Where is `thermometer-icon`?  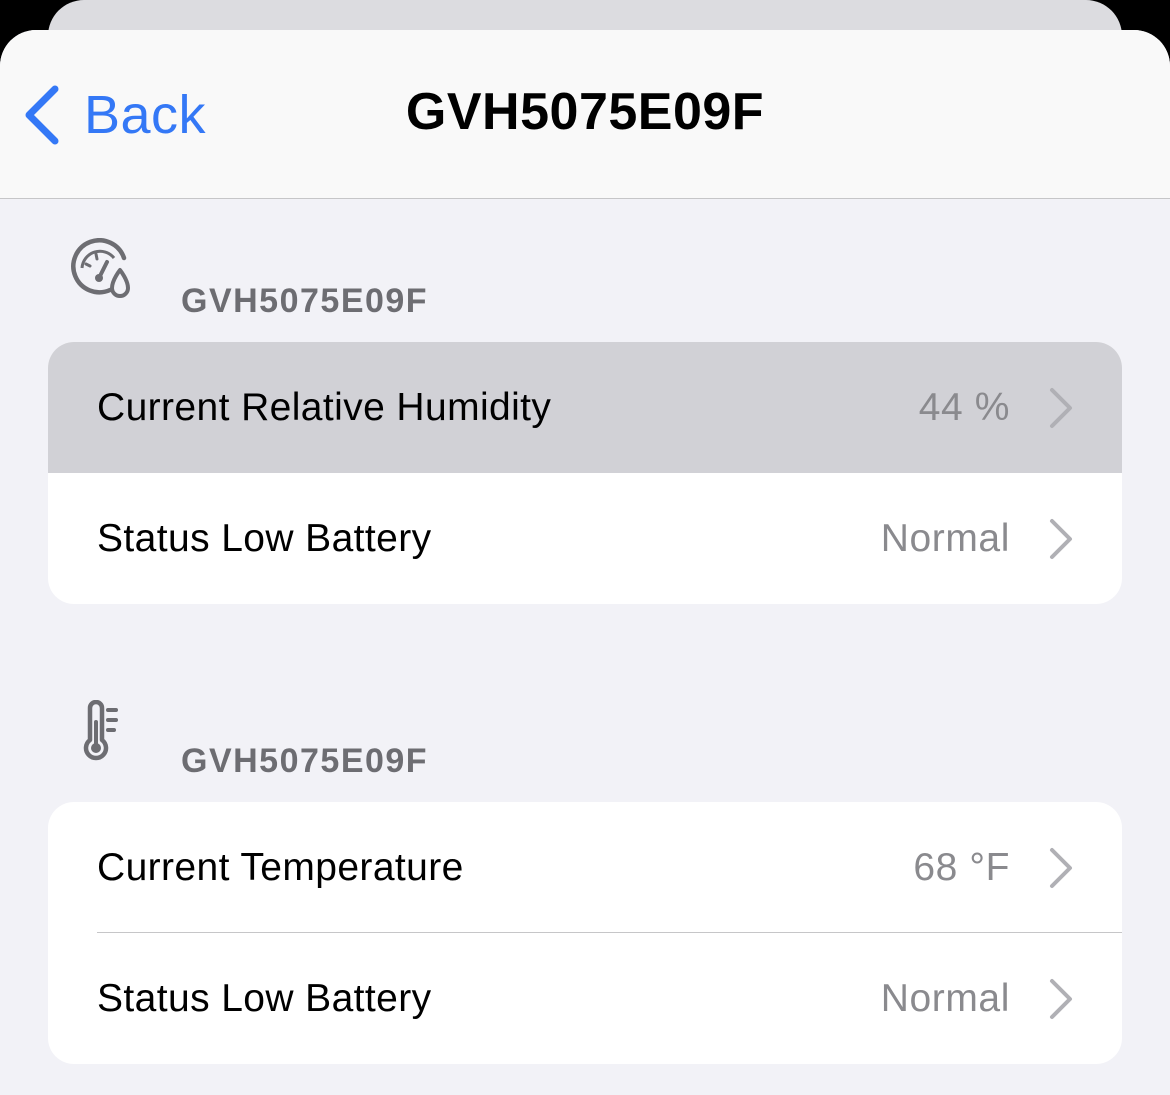 thermometer-icon is located at coordinates (100, 730).